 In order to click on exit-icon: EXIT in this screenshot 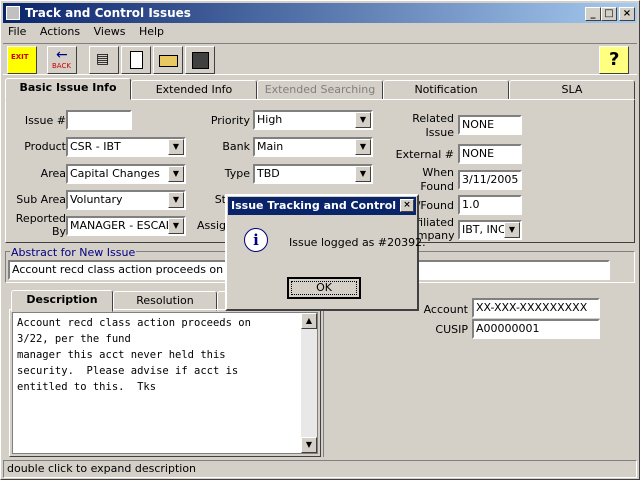, I will do `click(20, 57)`.